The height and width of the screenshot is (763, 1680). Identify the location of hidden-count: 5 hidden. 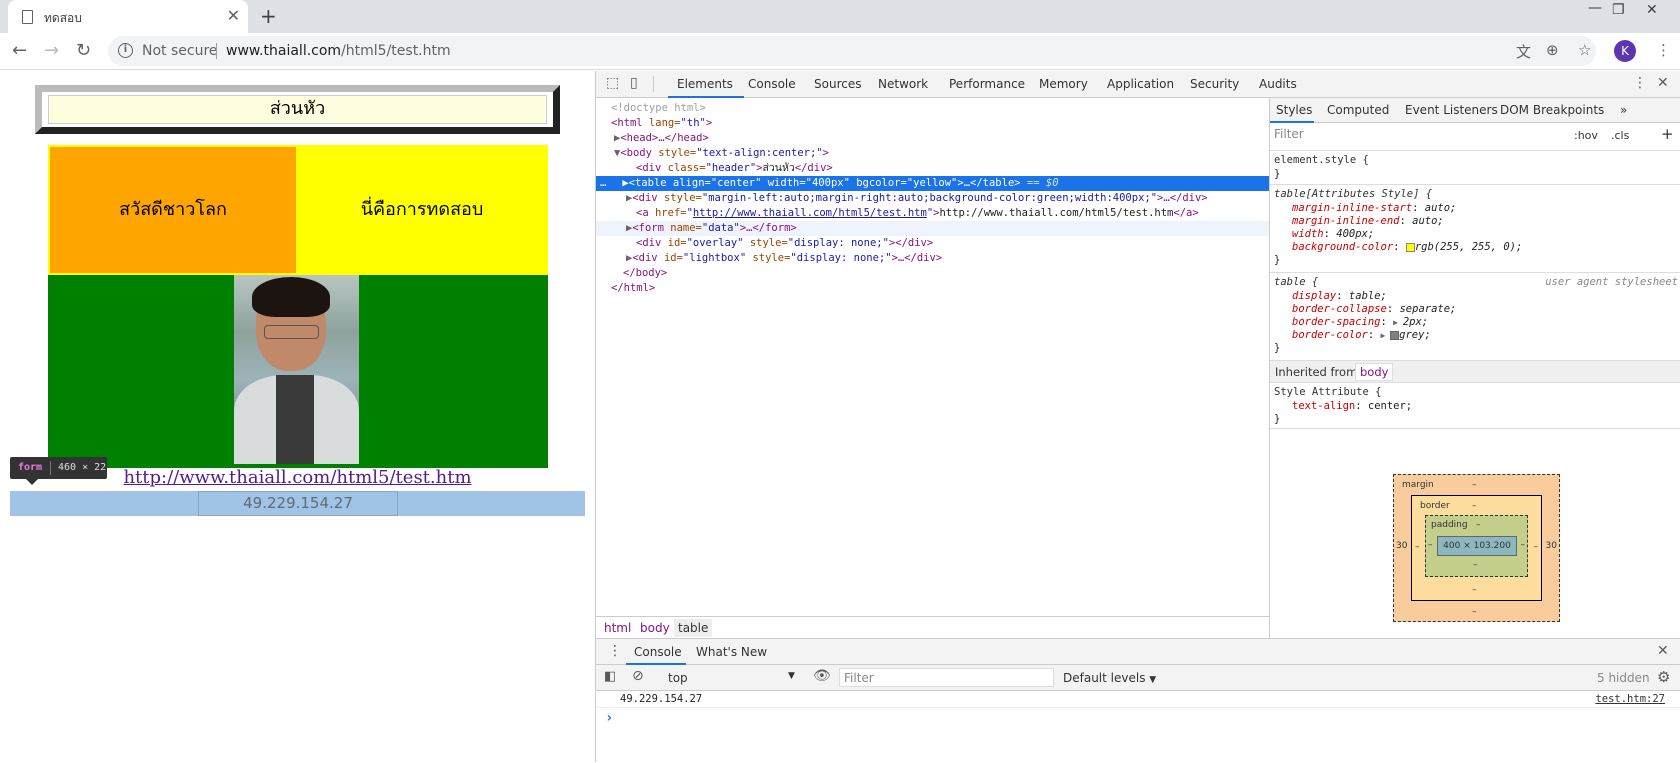
(1623, 678).